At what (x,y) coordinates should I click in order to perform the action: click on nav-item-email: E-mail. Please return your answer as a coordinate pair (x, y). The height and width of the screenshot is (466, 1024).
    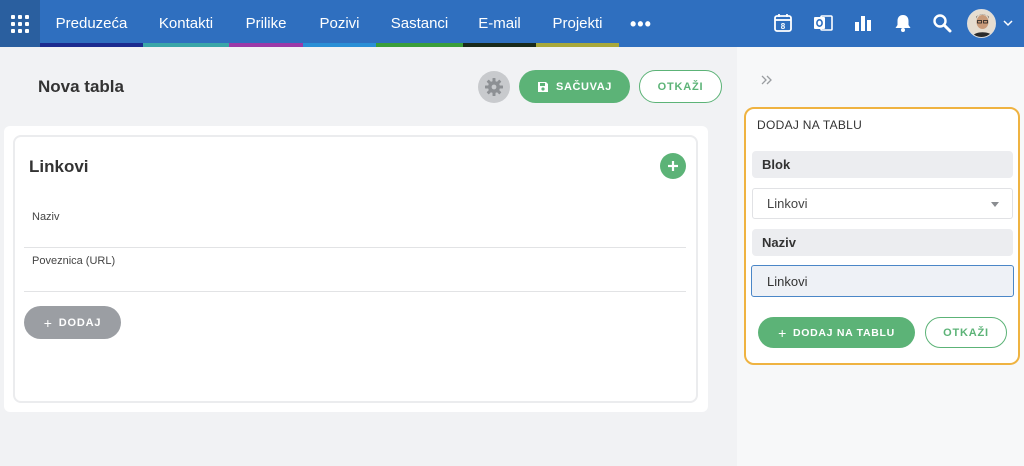
    Looking at the image, I should click on (499, 23).